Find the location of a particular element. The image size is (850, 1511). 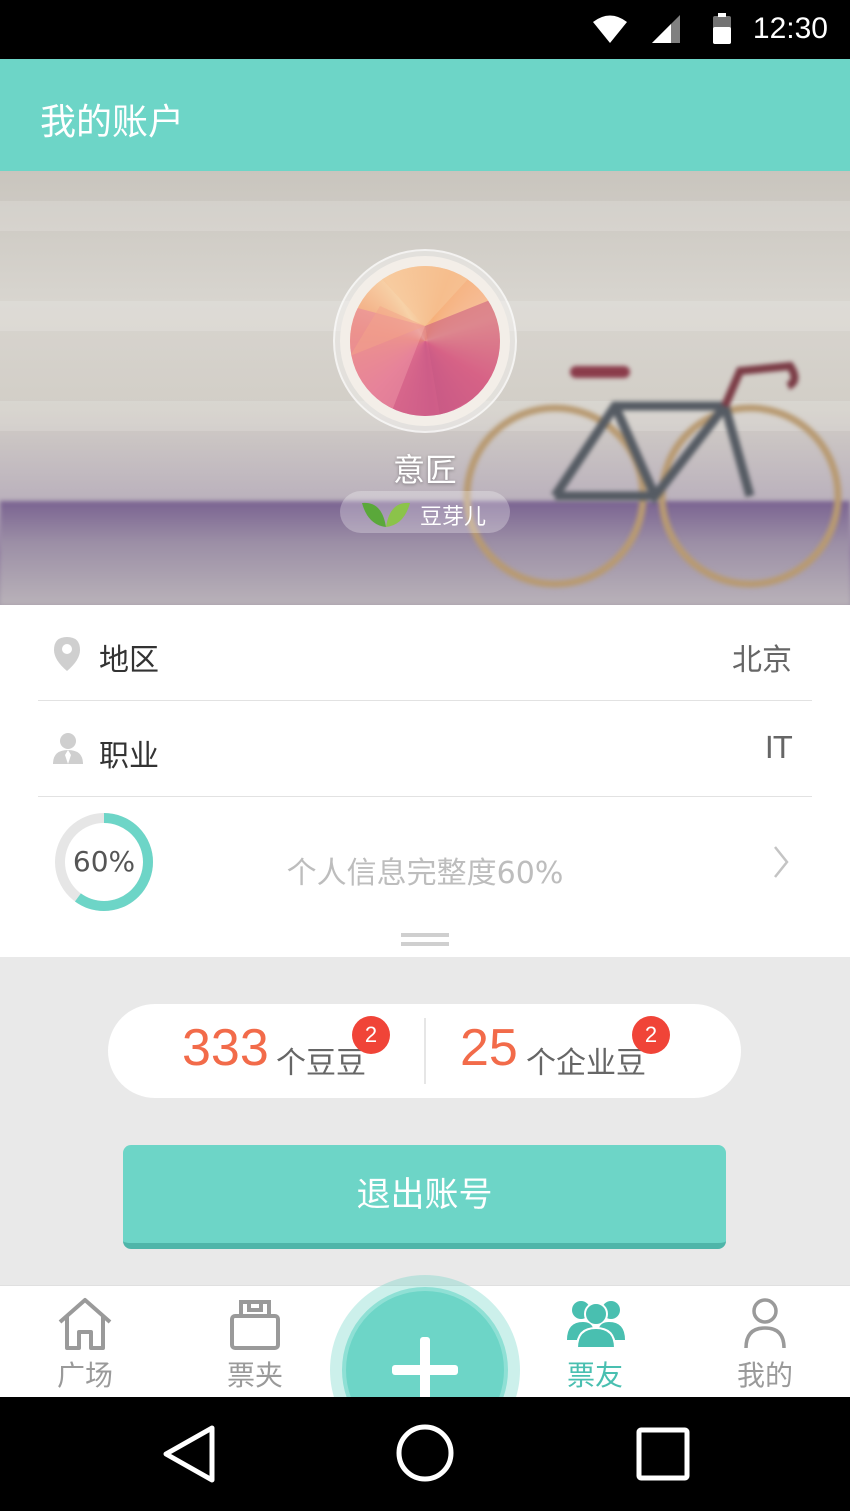

level-label: 豆芽儿 is located at coordinates (453, 517).